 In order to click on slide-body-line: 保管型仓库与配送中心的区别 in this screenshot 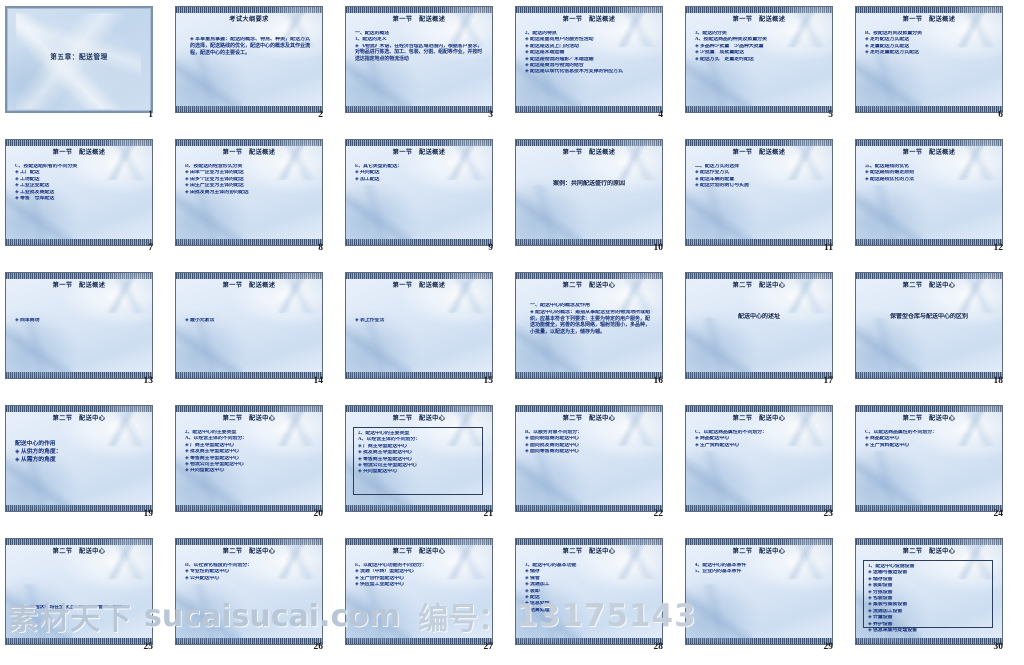, I will do `click(928, 317)`.